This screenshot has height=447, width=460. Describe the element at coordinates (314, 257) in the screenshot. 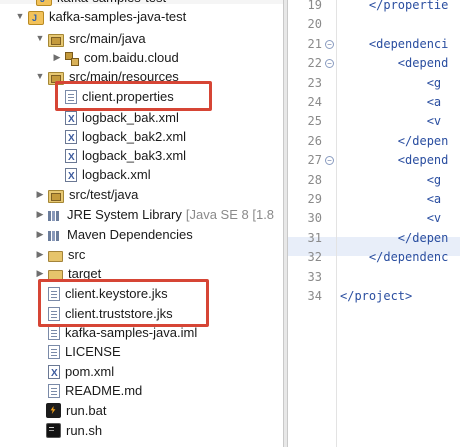

I see `line-number: 32` at that location.